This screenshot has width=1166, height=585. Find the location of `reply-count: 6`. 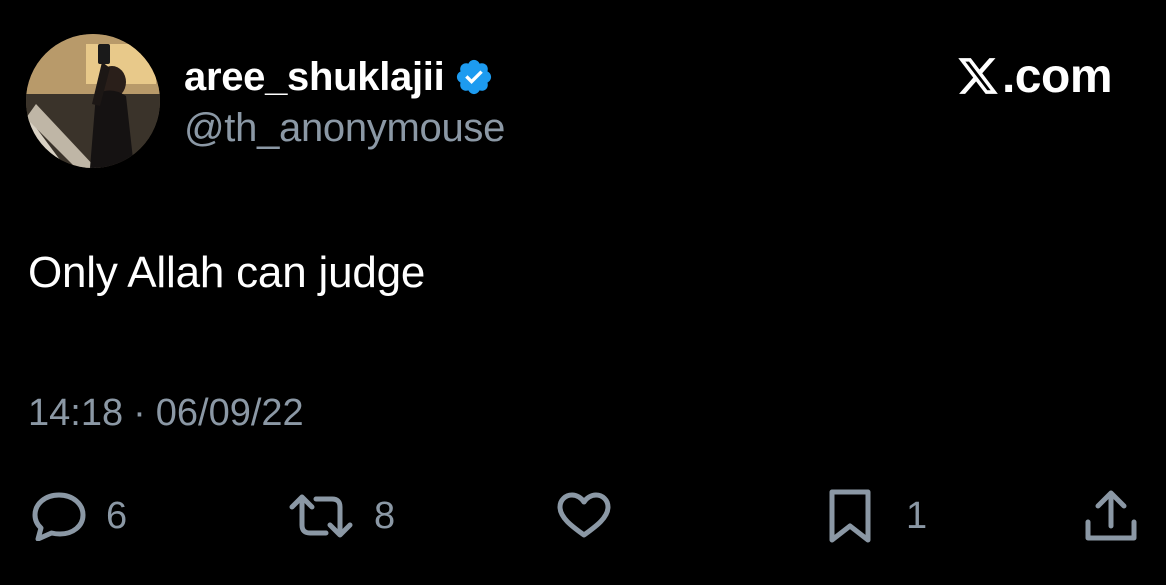

reply-count: 6 is located at coordinates (117, 515).